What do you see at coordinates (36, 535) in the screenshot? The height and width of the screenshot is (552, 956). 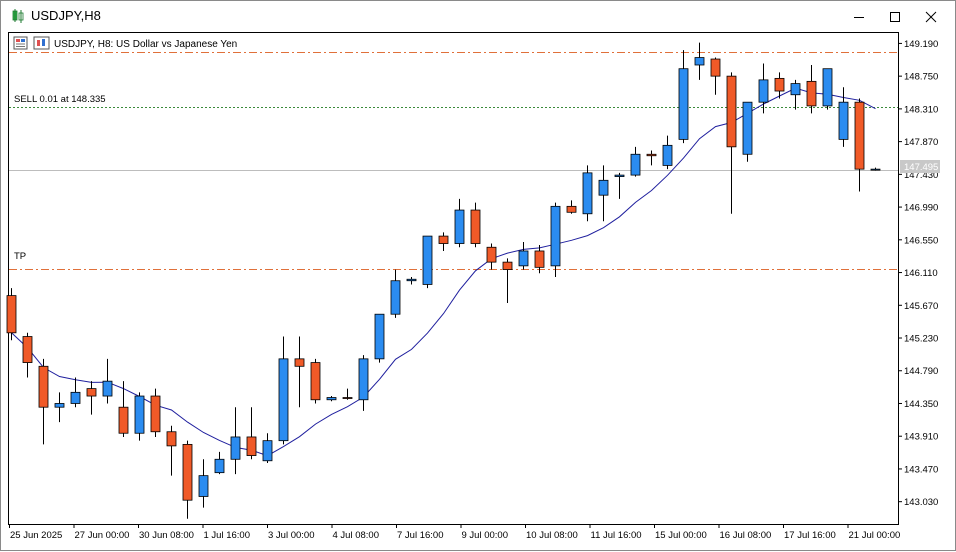 I see `time-tick-label: 25 Jun 2025` at bounding box center [36, 535].